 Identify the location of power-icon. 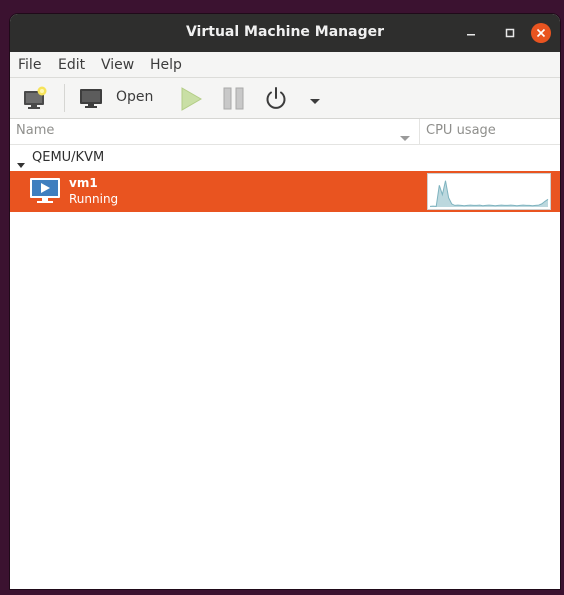
(276, 98).